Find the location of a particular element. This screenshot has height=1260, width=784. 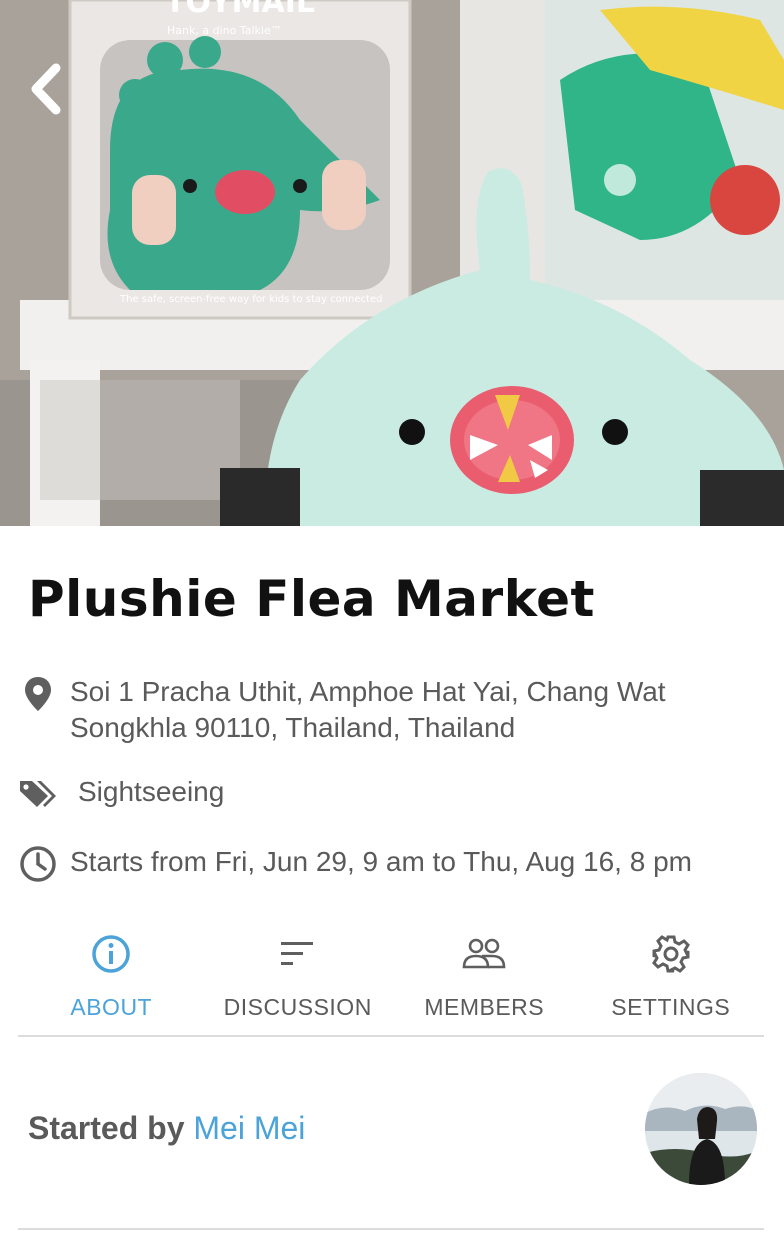

tab-settings-label: SETTINGS is located at coordinates (671, 1007).